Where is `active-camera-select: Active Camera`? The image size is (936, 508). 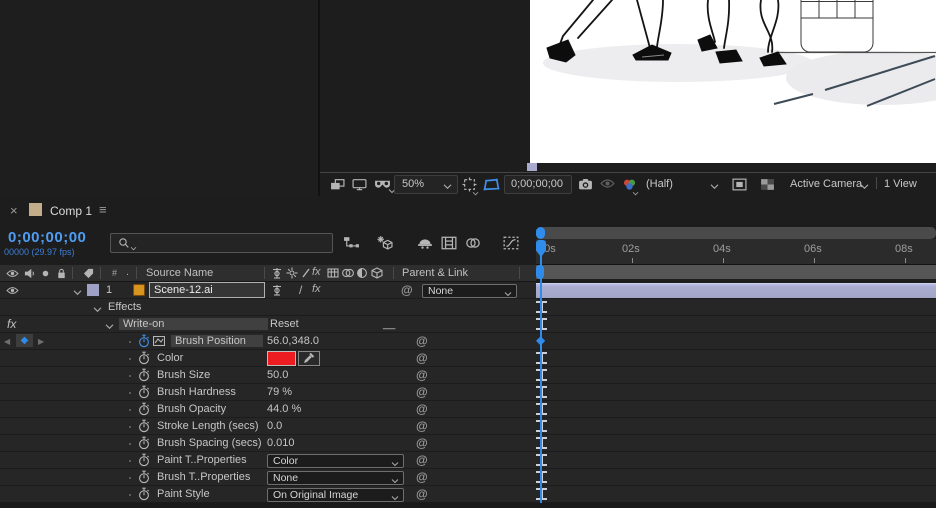
active-camera-select: Active Camera is located at coordinates (826, 184).